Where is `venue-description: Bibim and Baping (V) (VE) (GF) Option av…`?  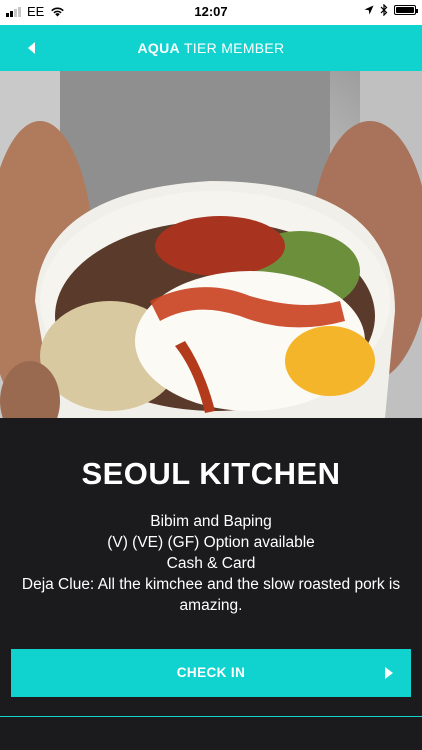
venue-description: Bibim and Baping (V) (VE) (GF) Option av… is located at coordinates (211, 563).